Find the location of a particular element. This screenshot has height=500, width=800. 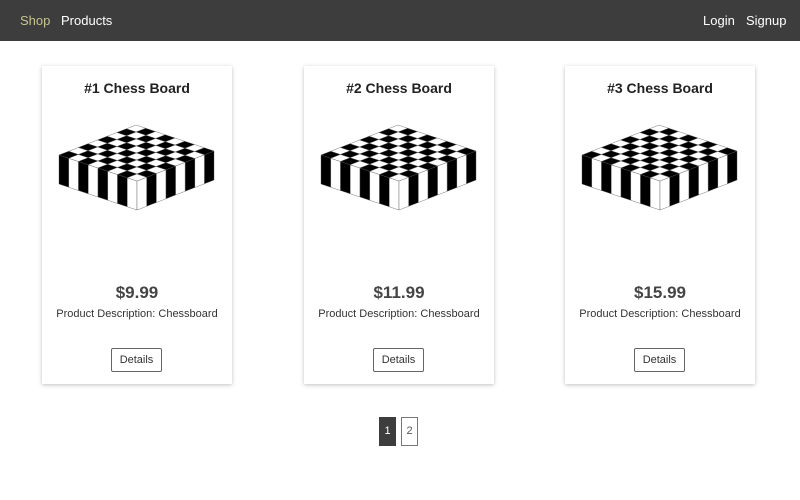

pagination-page-2: 2 is located at coordinates (409, 431).